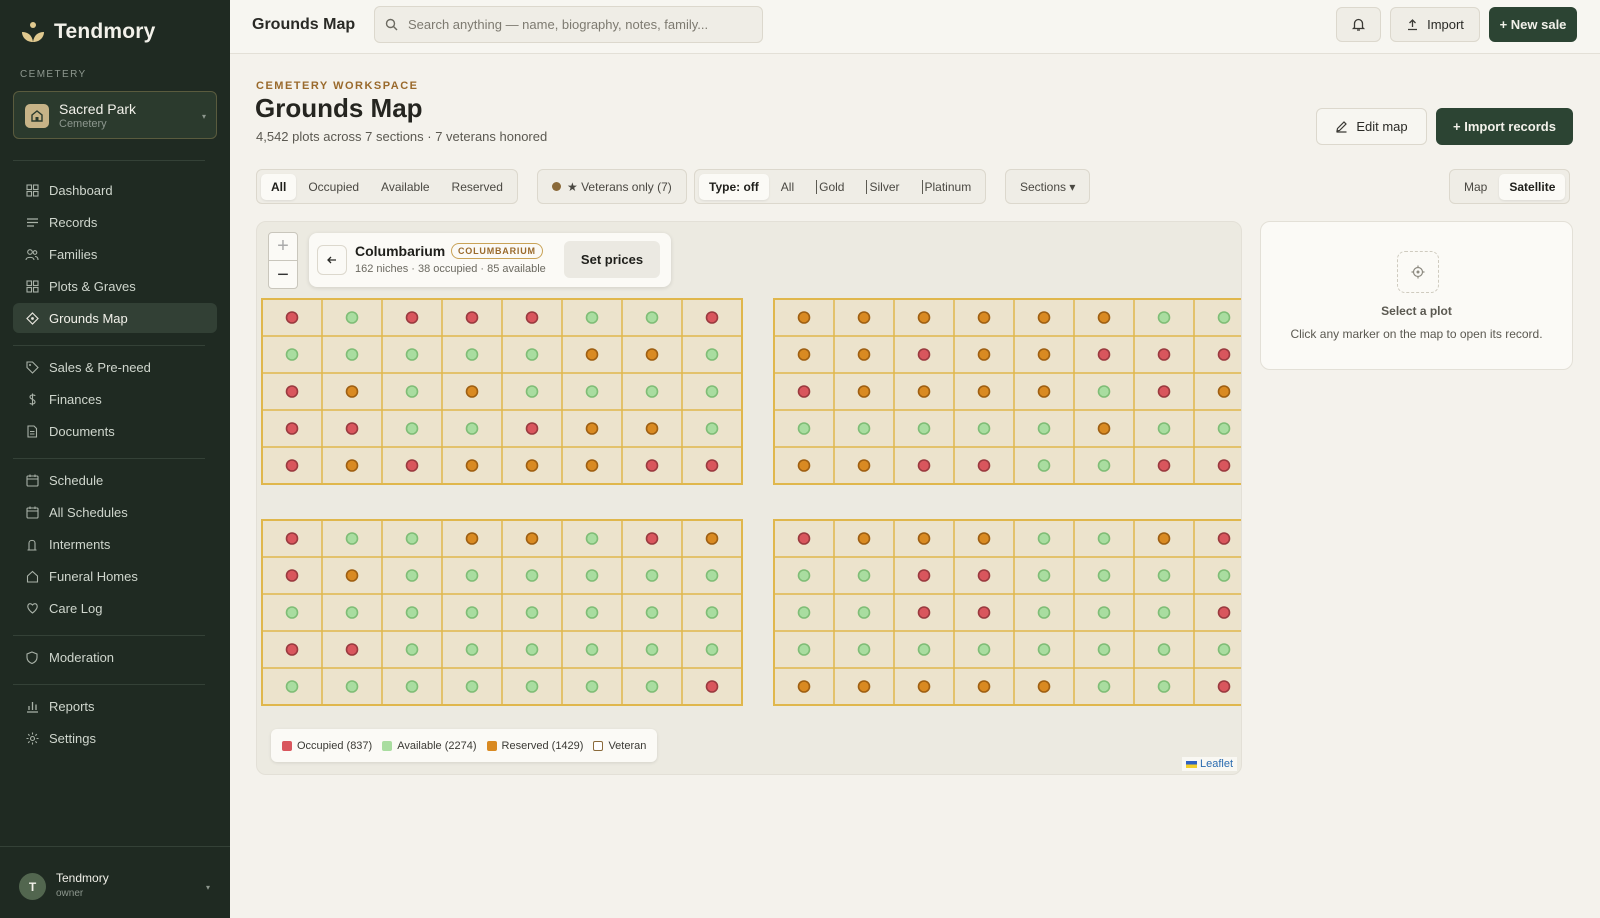  I want to click on veterans-toggle: ★ Veterans only (7), so click(612, 187).